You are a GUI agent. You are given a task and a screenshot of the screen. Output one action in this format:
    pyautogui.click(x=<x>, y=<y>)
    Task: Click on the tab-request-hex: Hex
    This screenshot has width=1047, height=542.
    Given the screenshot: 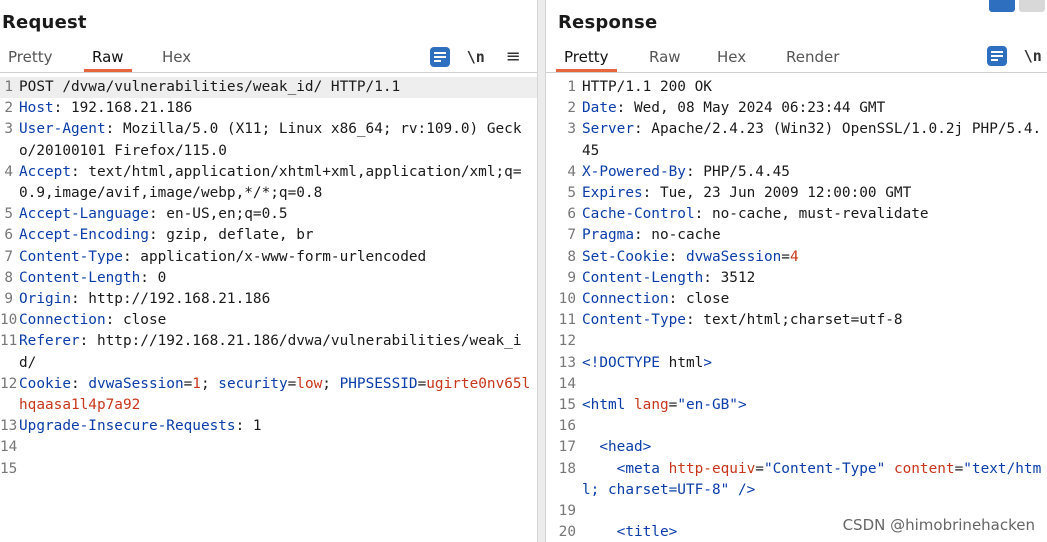 What is the action you would take?
    pyautogui.click(x=176, y=60)
    